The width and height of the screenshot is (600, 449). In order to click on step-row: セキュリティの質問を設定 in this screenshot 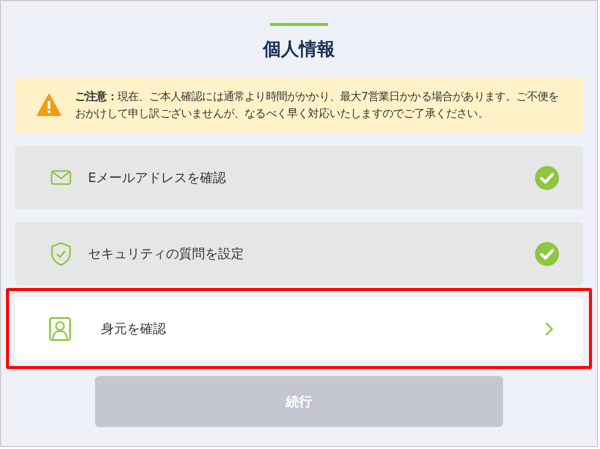, I will do `click(299, 253)`.